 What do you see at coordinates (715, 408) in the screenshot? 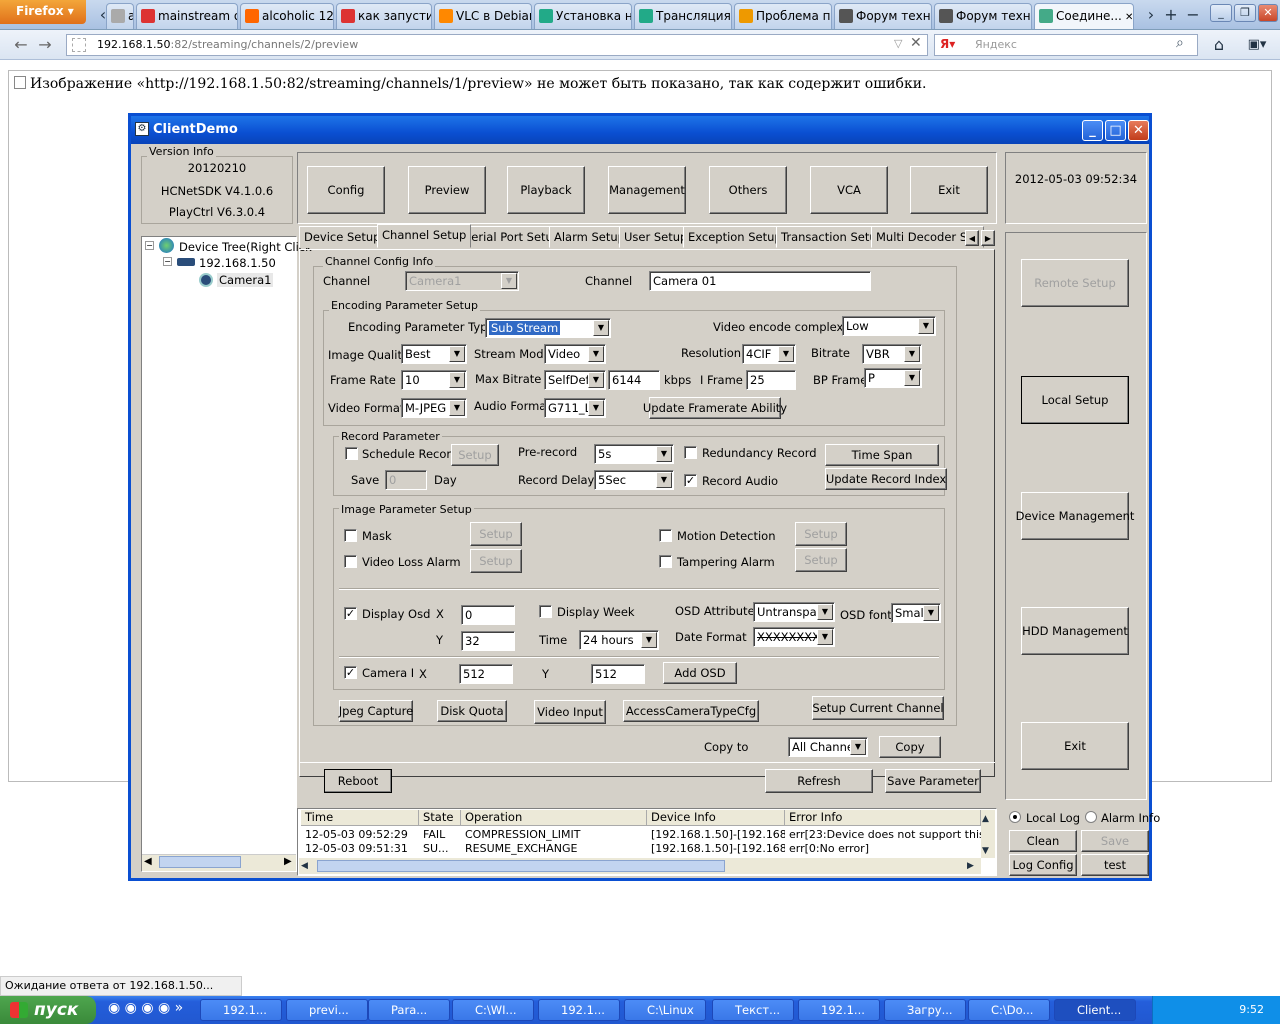
I see `update-framerate-button: Update Framerate Ability` at bounding box center [715, 408].